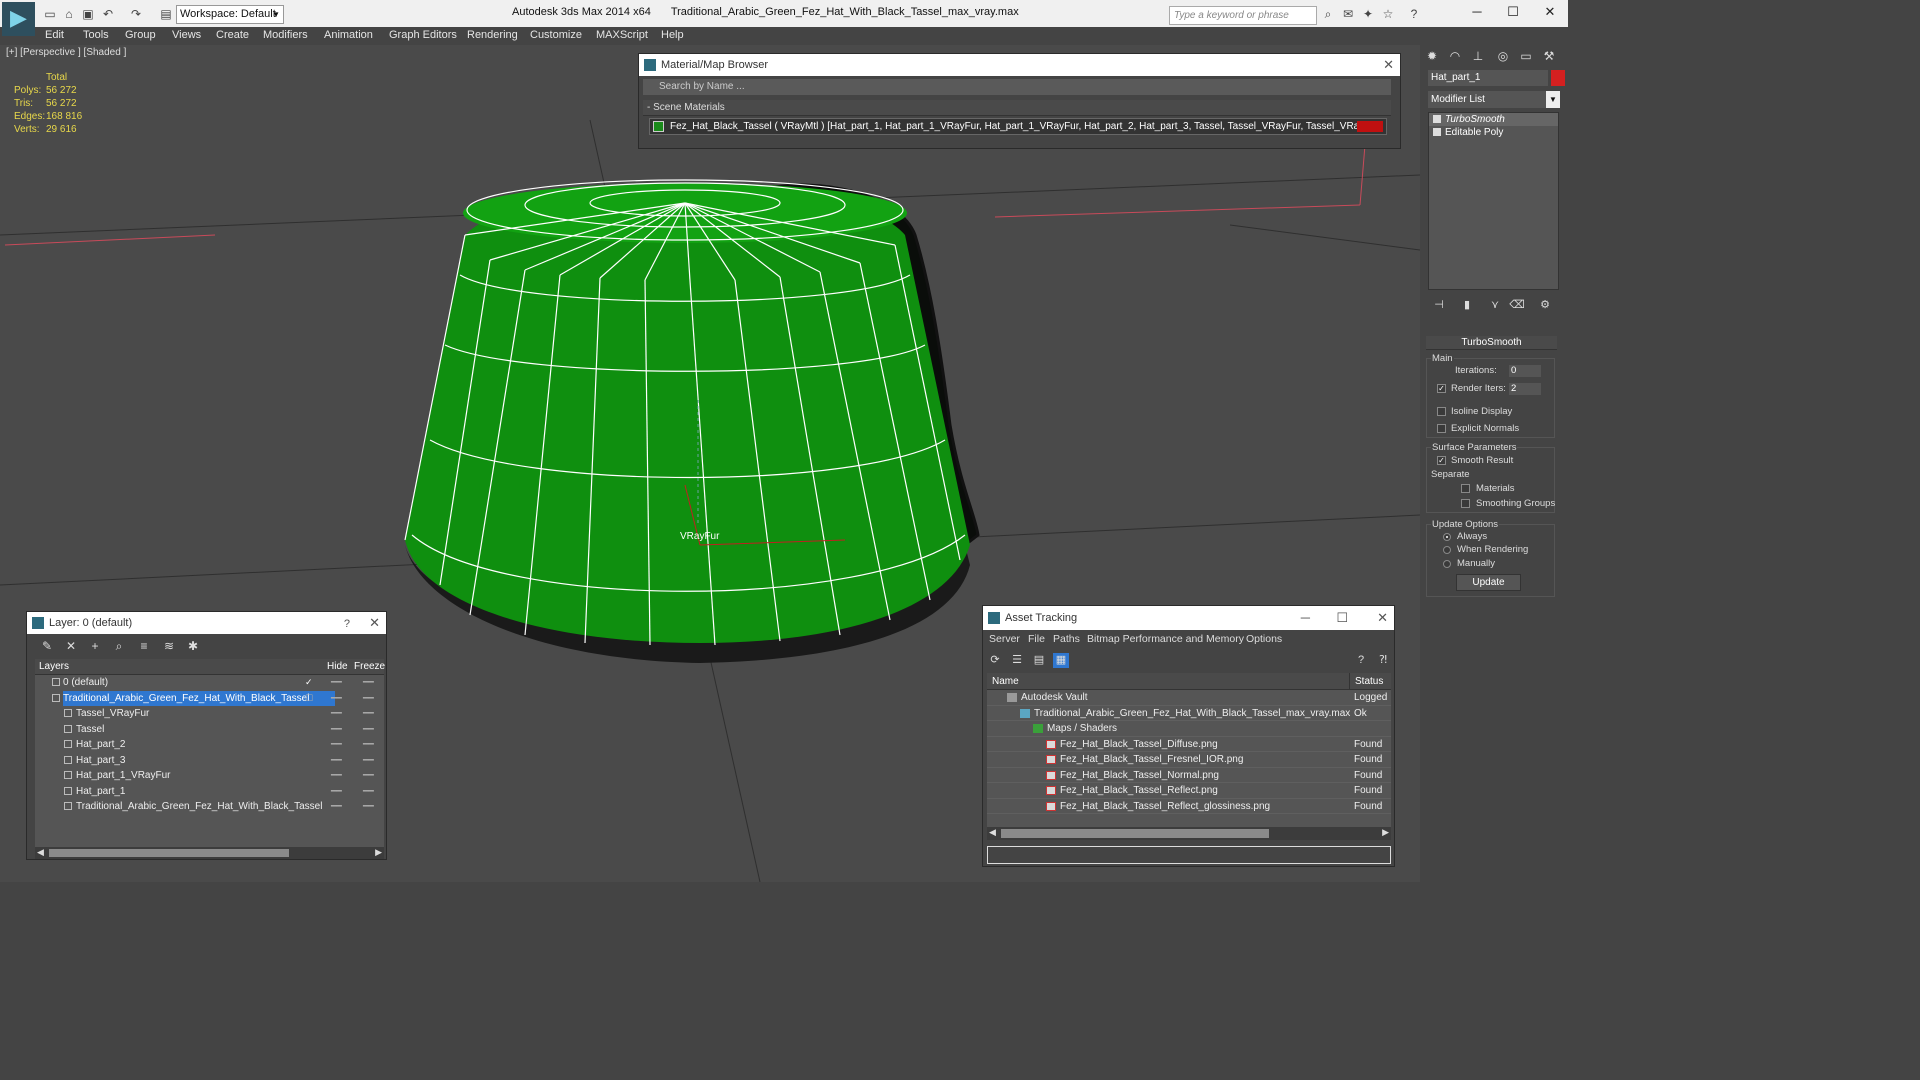 Image resolution: width=1920 pixels, height=1080 pixels. What do you see at coordinates (1432, 56) in the screenshot?
I see `create-tab-icon: ✹` at bounding box center [1432, 56].